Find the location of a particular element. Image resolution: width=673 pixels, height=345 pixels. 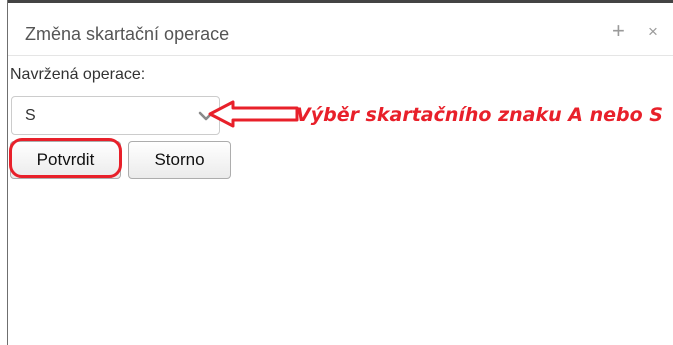

confirm-highlight-ring is located at coordinates (65, 158).